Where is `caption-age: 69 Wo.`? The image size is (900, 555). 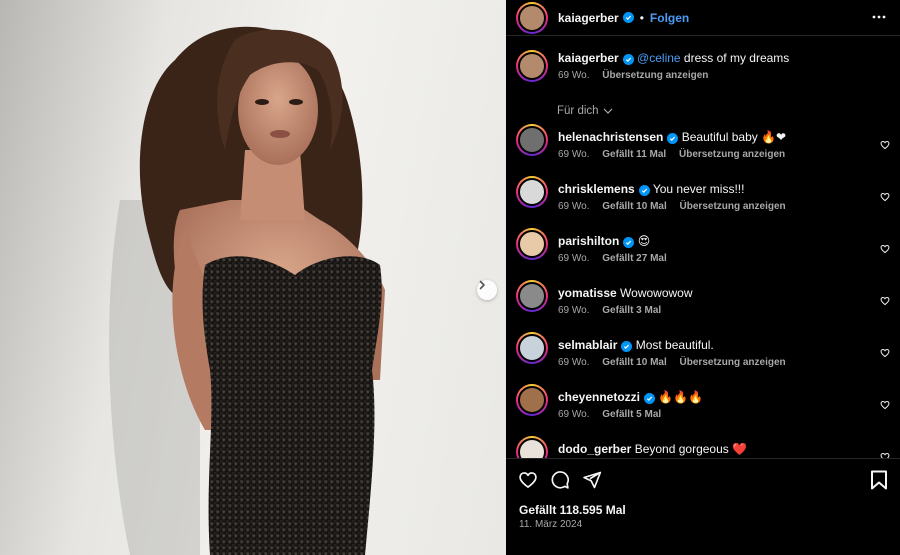 caption-age: 69 Wo. is located at coordinates (574, 75).